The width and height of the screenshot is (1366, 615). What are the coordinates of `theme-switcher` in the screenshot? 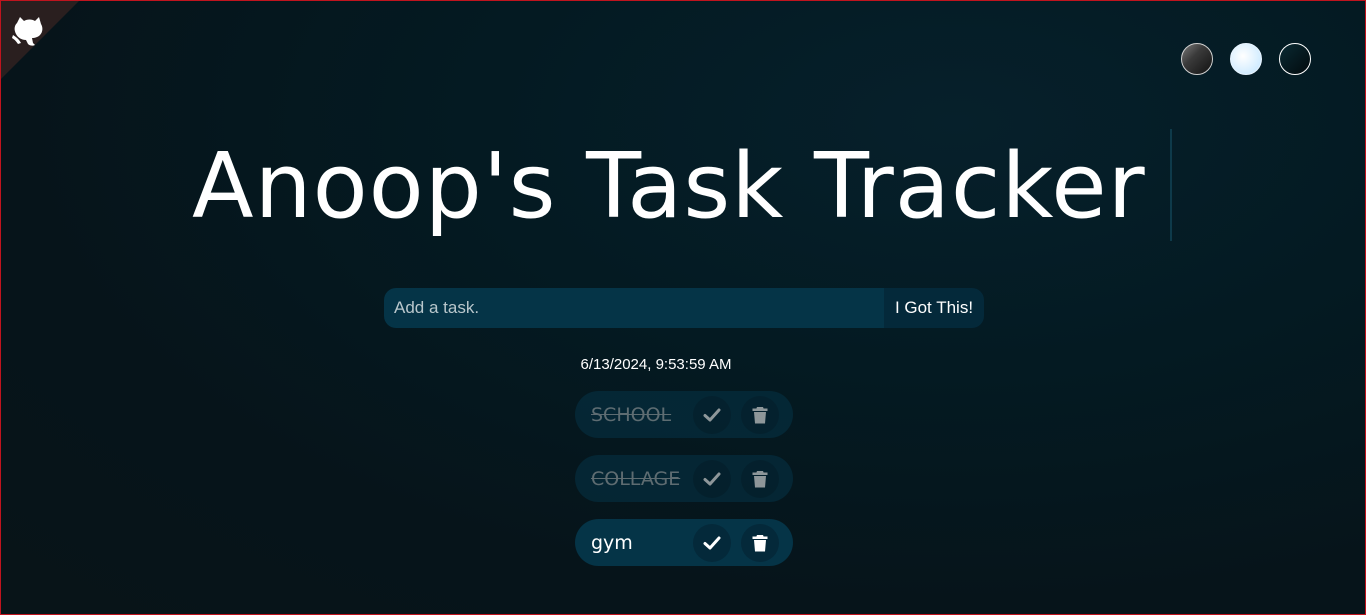 It's located at (1246, 59).